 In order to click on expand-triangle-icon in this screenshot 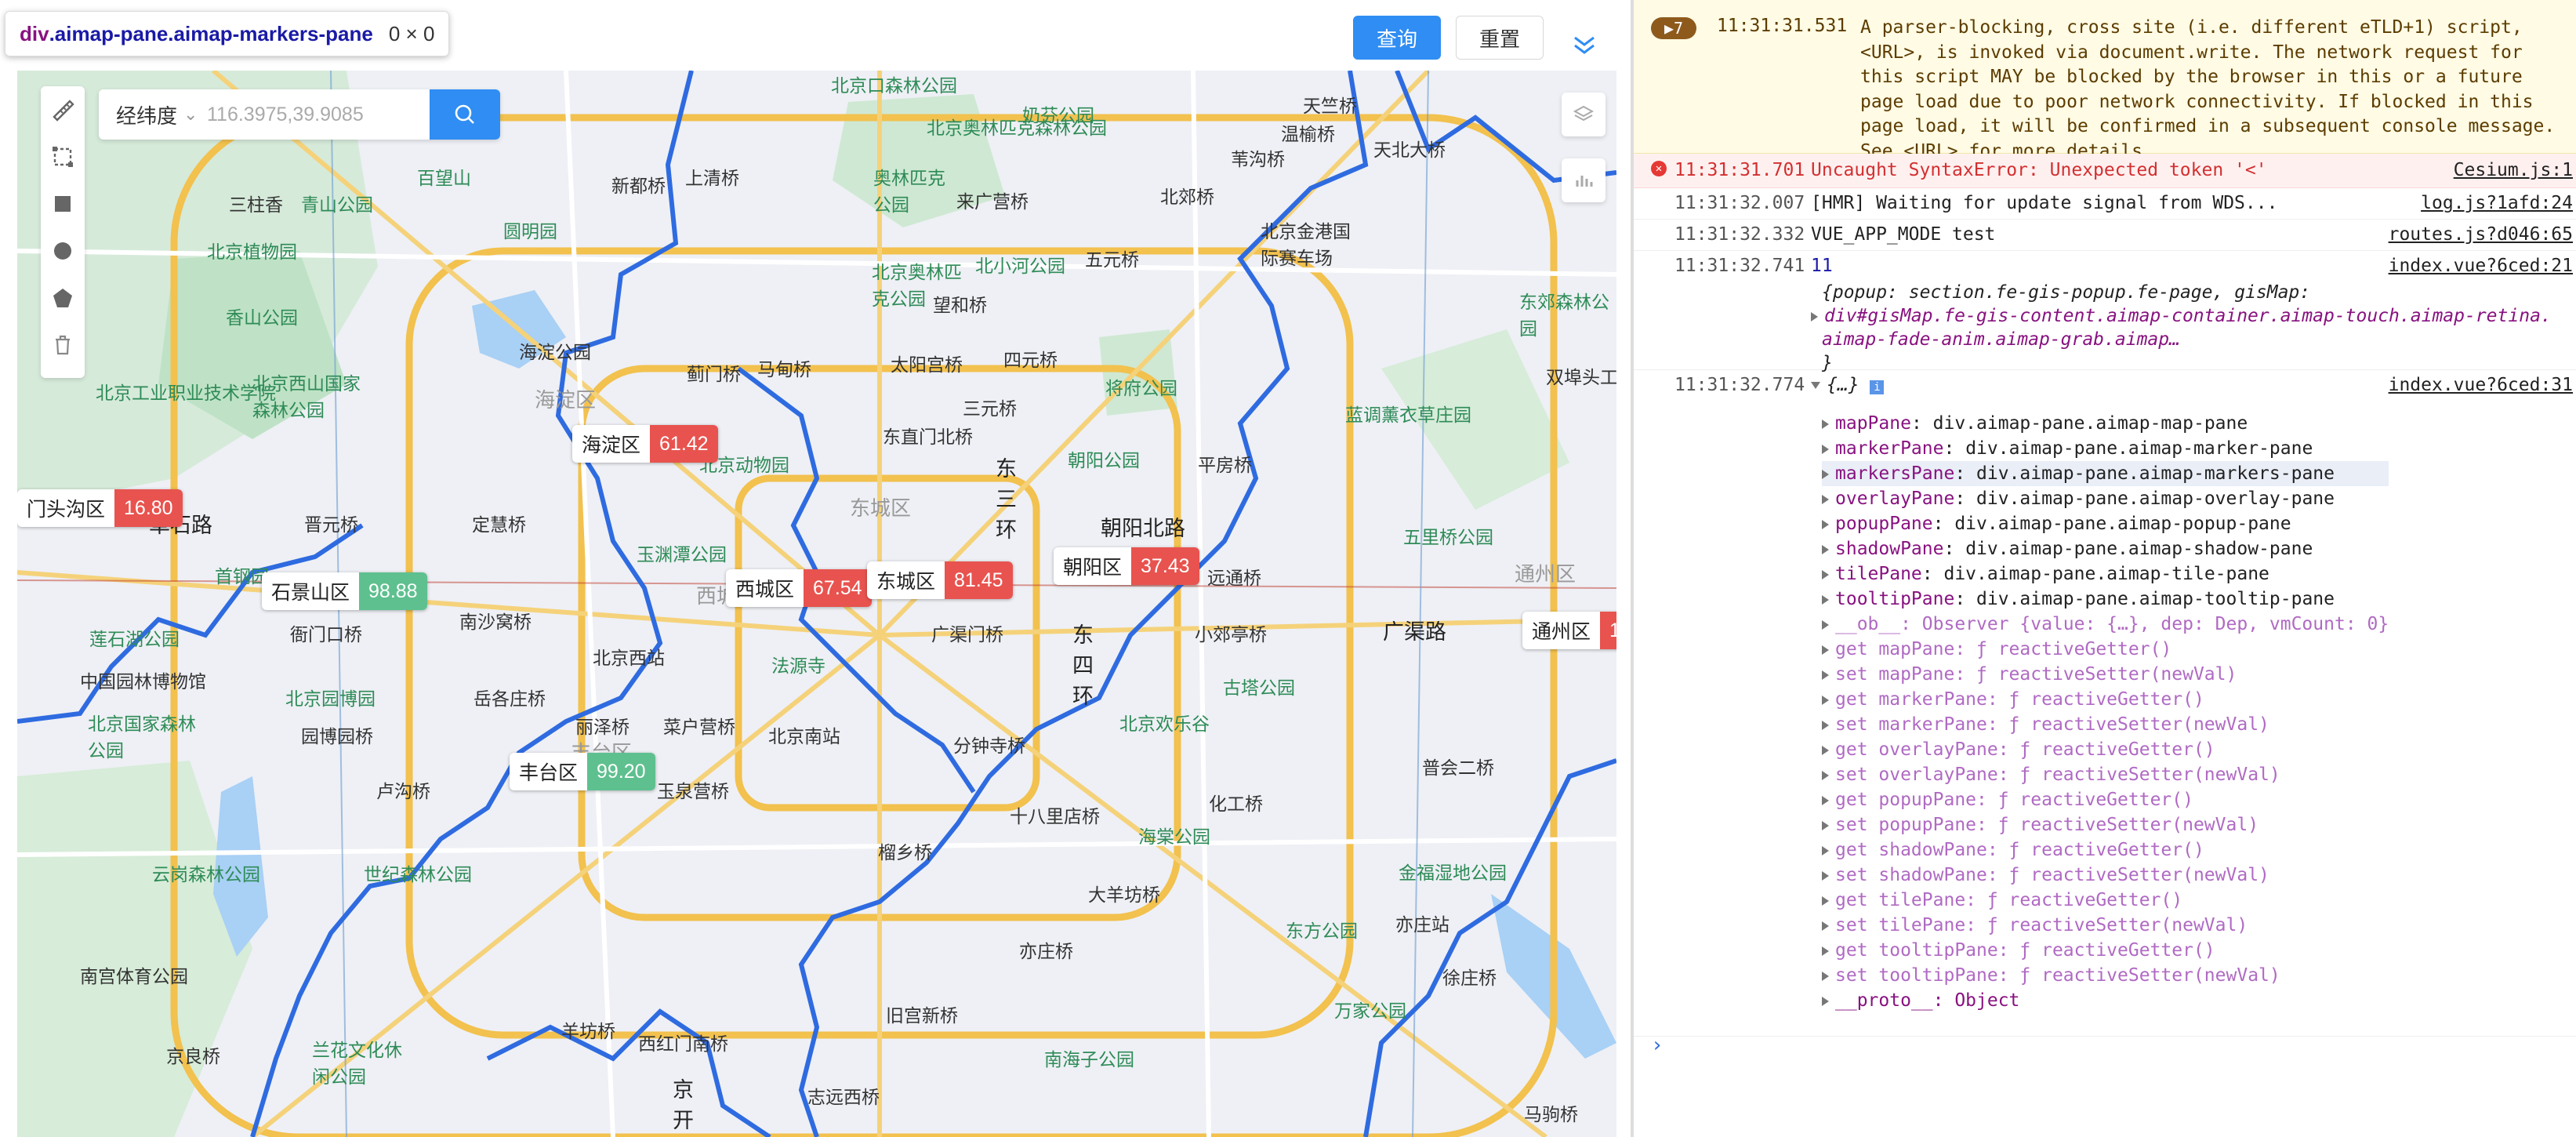, I will do `click(1814, 316)`.